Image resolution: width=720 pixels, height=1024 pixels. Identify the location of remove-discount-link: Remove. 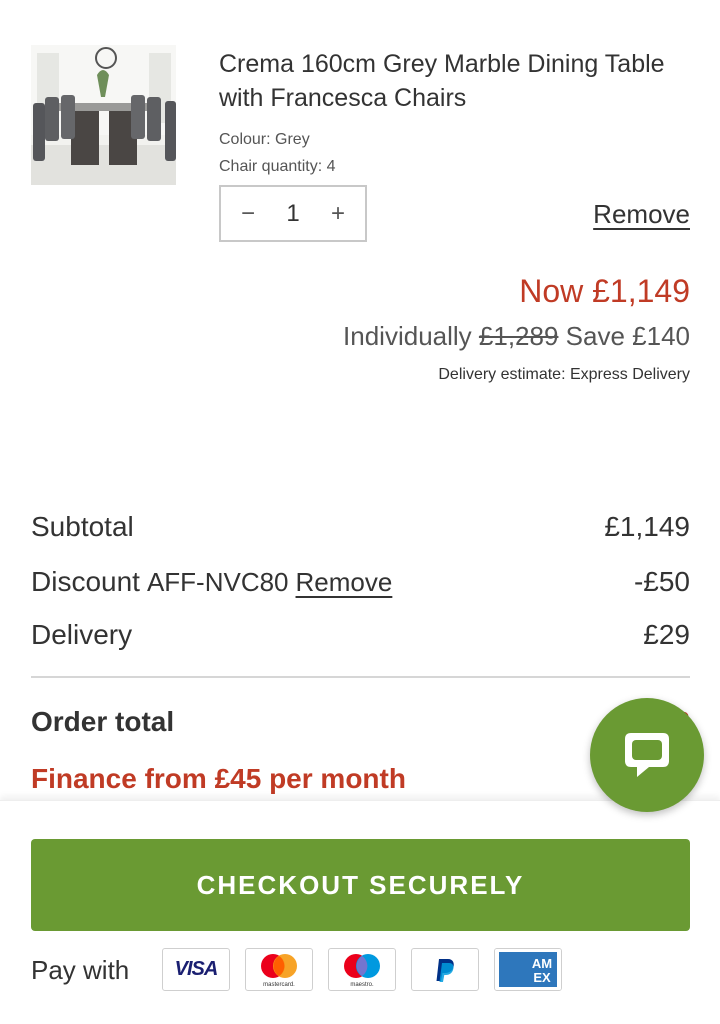
(344, 582).